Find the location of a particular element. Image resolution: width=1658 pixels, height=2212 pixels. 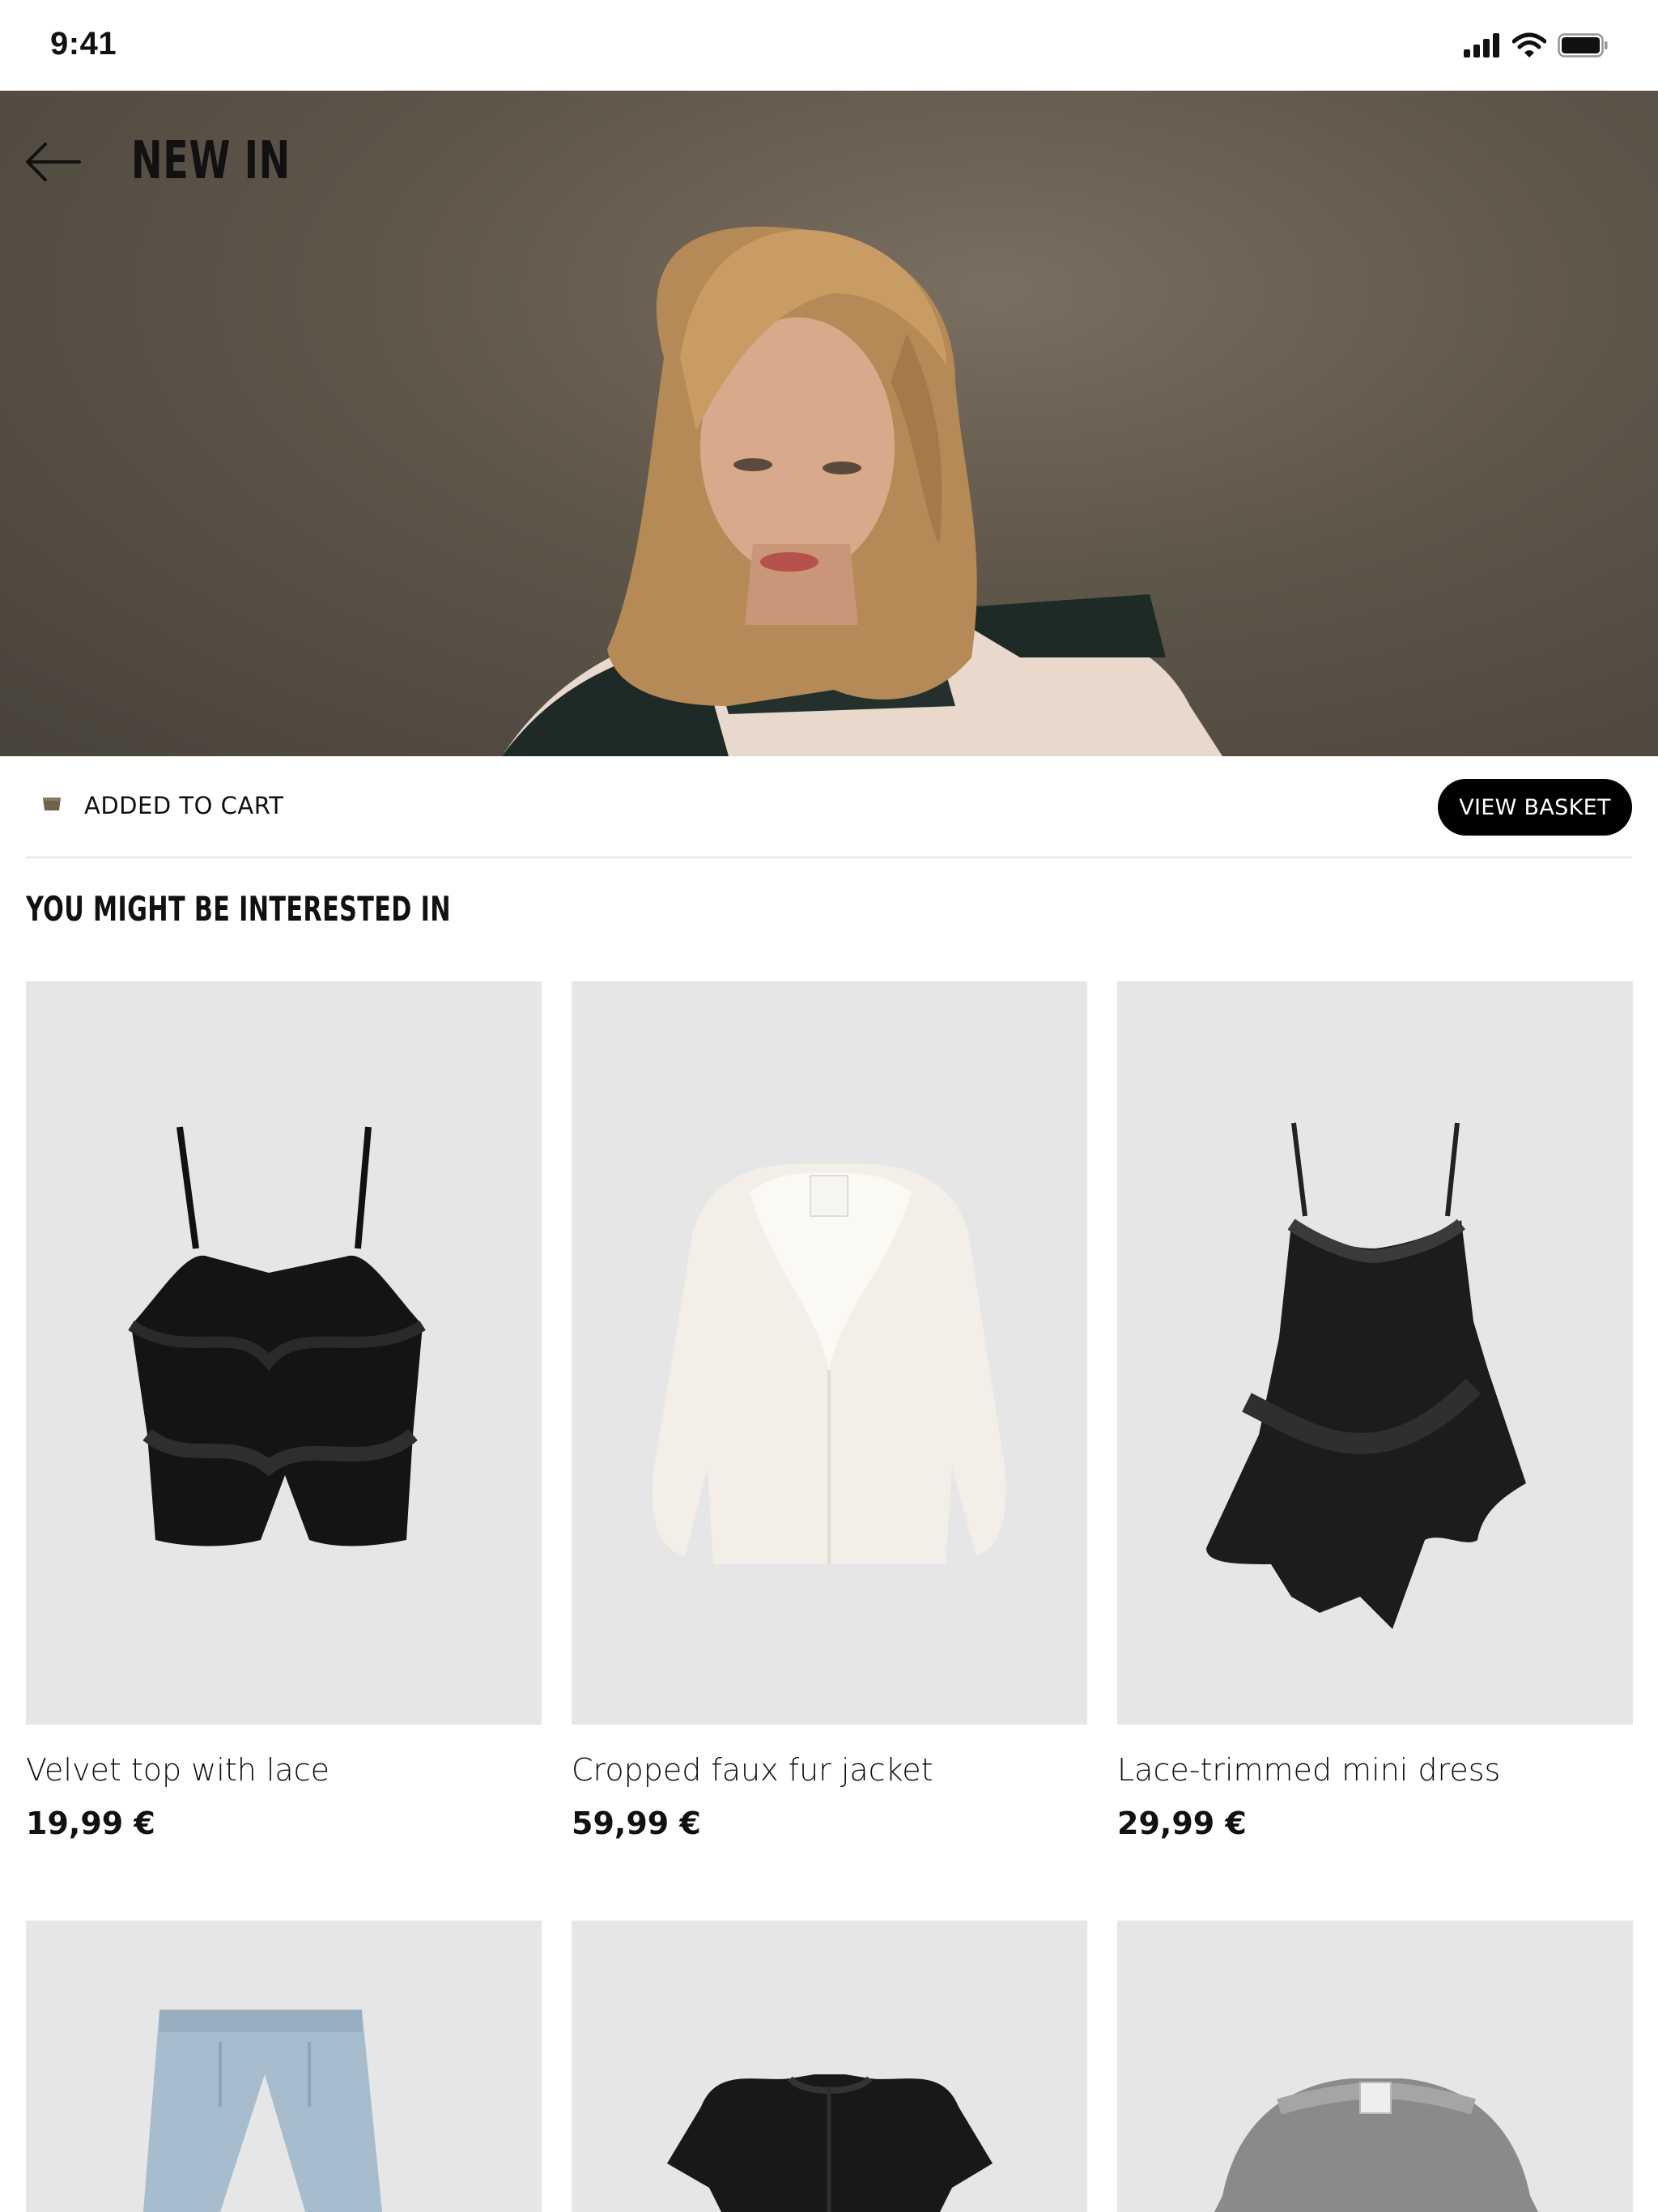

cellular-signal-icon is located at coordinates (1481, 45).